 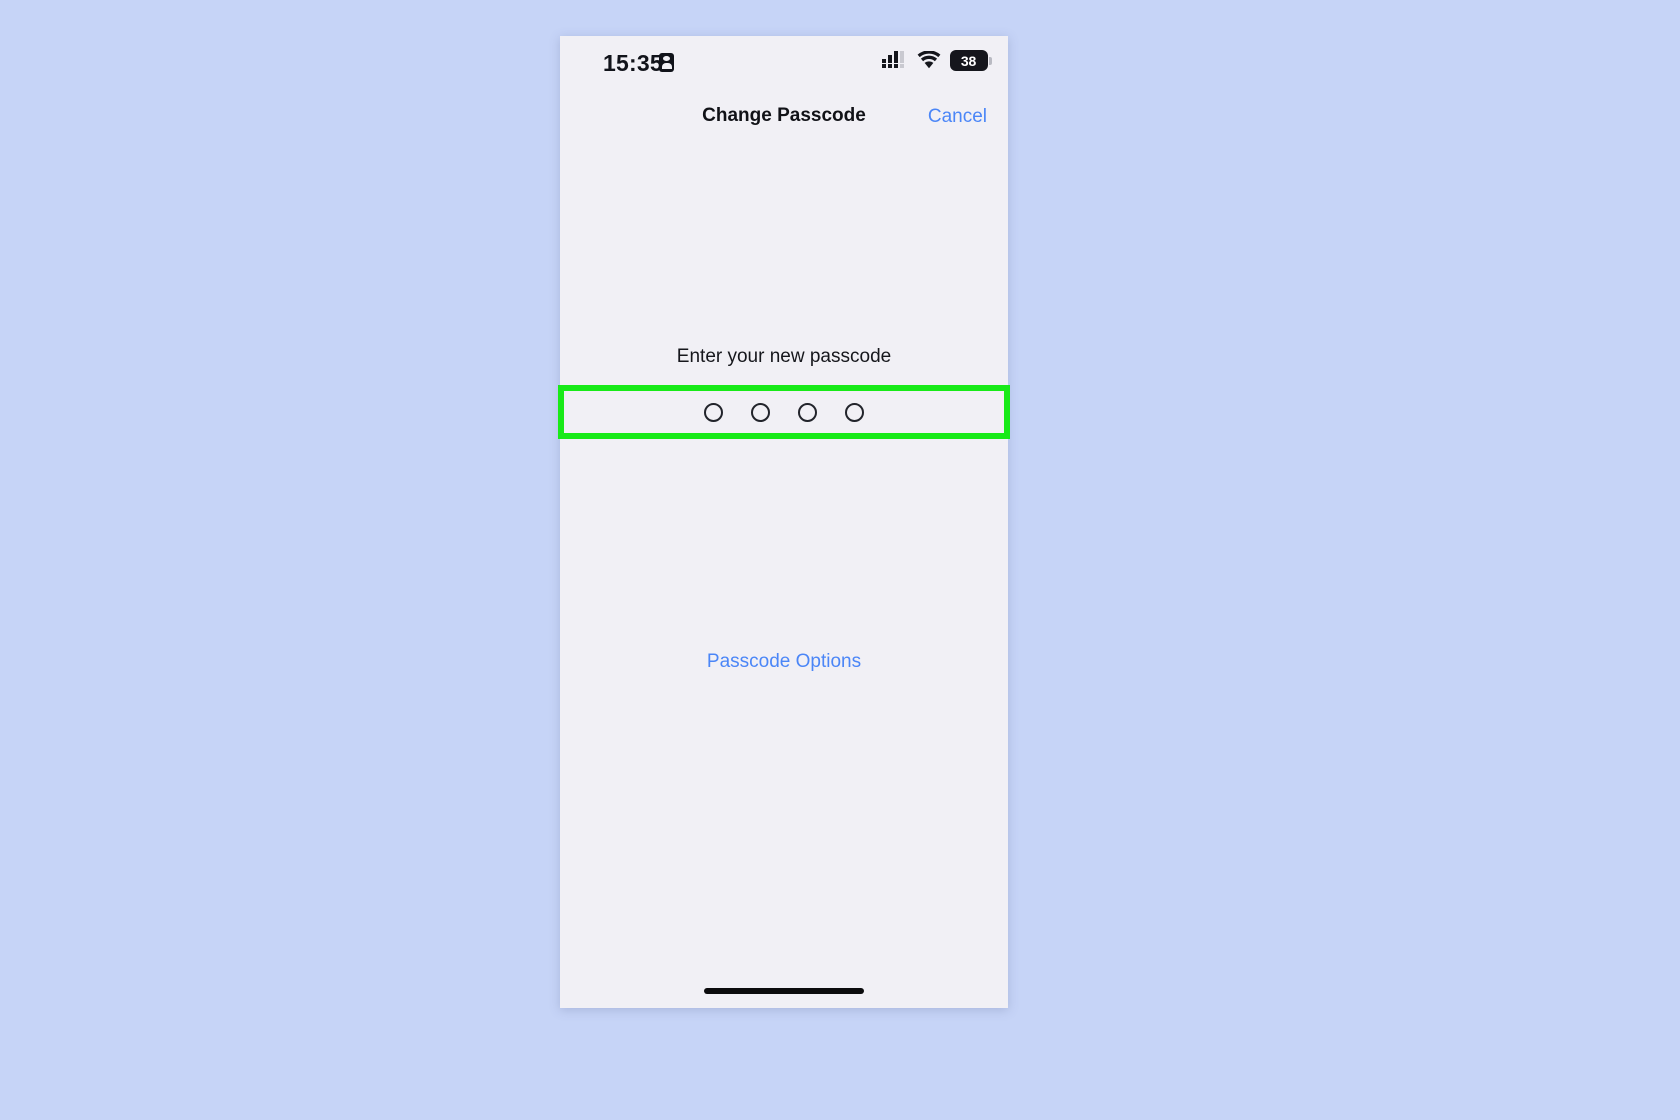 What do you see at coordinates (633, 63) in the screenshot?
I see `status-bar-time: 15:35` at bounding box center [633, 63].